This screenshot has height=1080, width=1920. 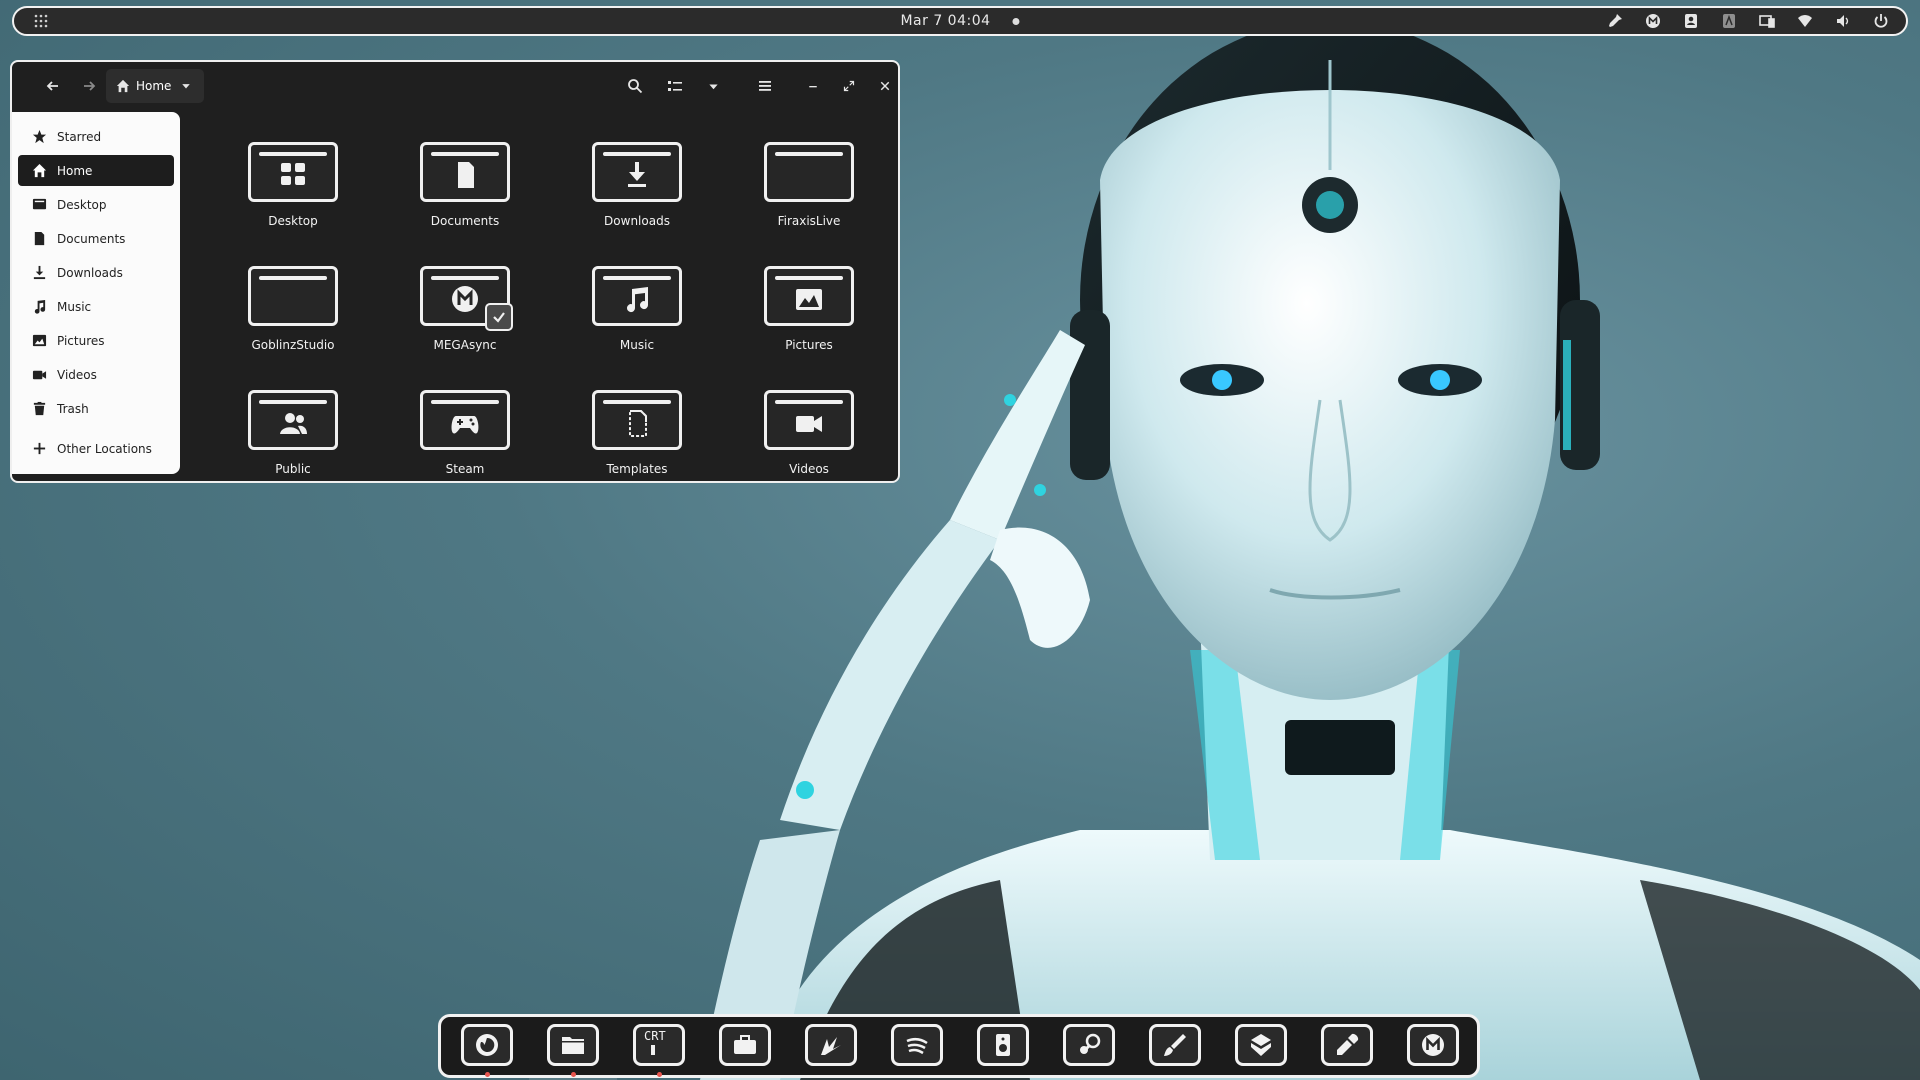 I want to click on folder-label: Documents, so click(x=465, y=221).